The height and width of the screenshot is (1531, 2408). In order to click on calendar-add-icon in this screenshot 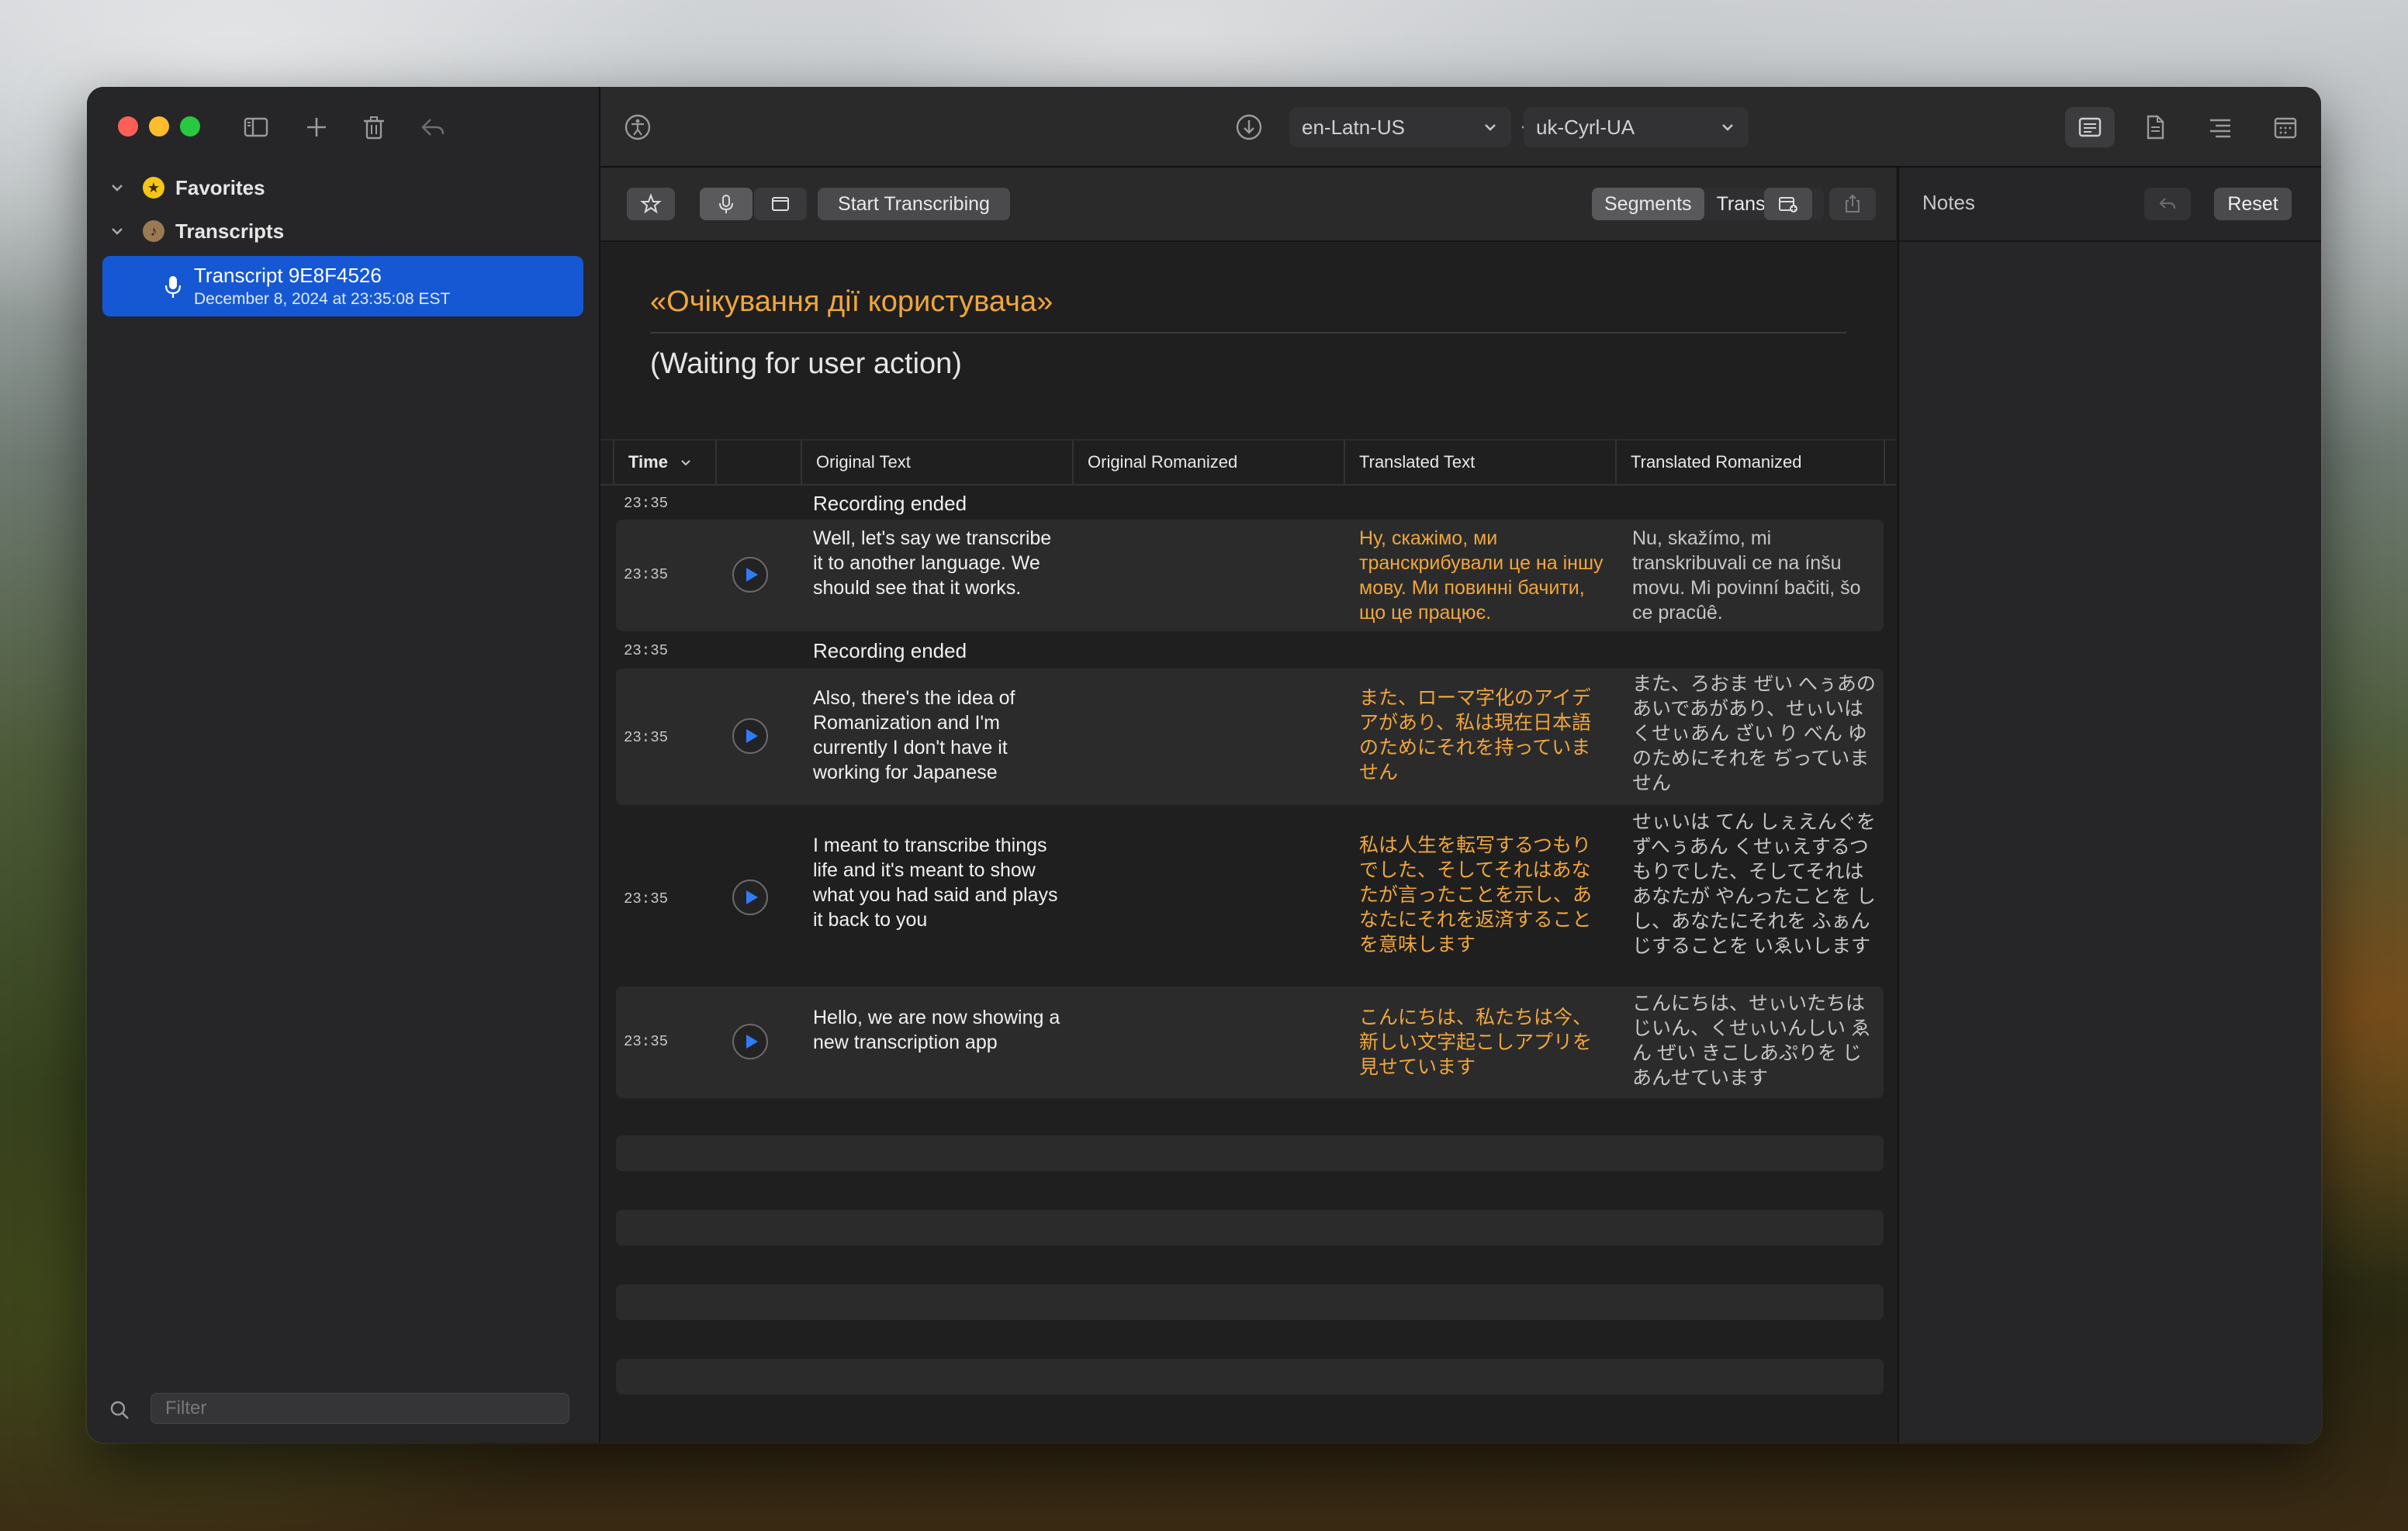, I will do `click(1788, 205)`.